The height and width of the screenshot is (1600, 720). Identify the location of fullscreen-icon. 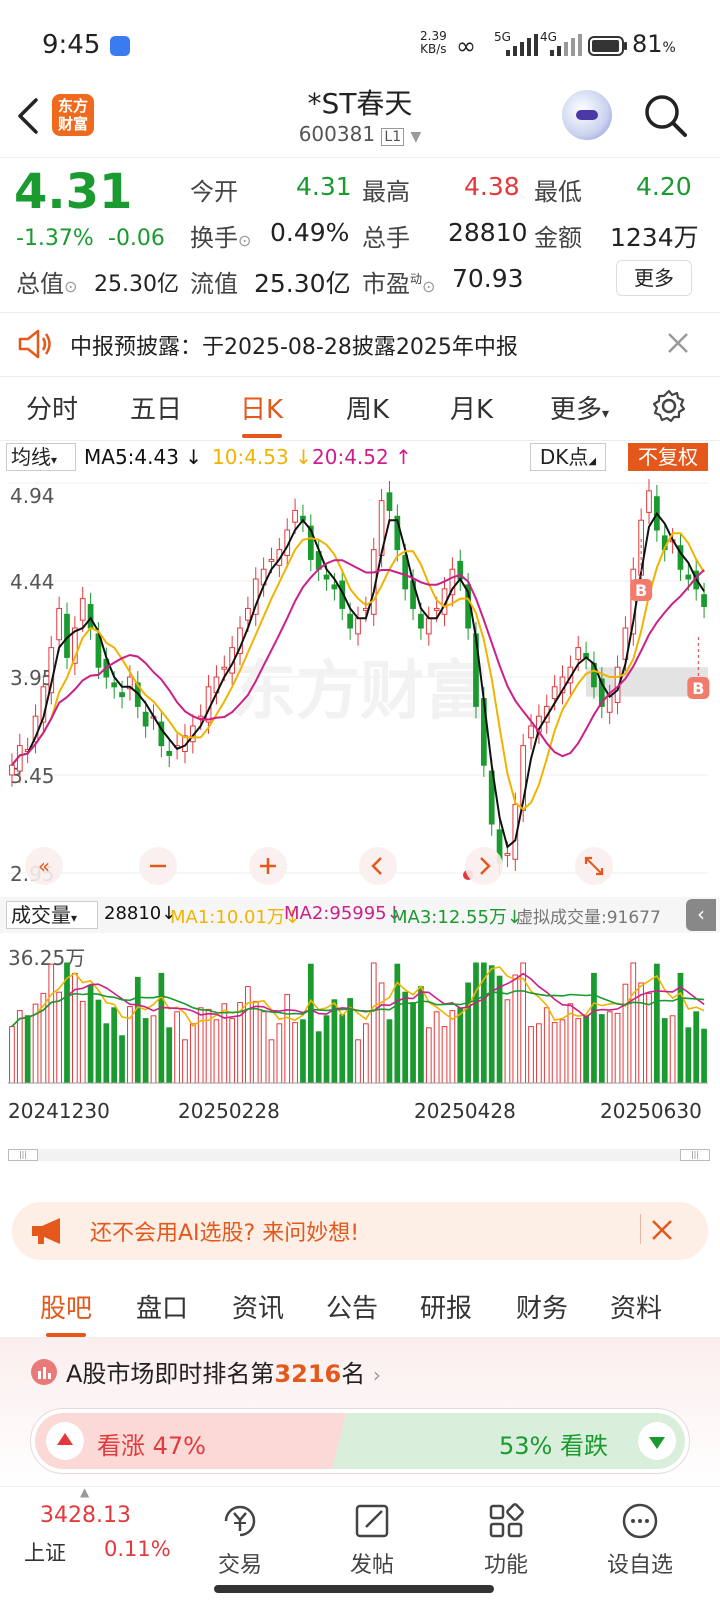
(594, 866).